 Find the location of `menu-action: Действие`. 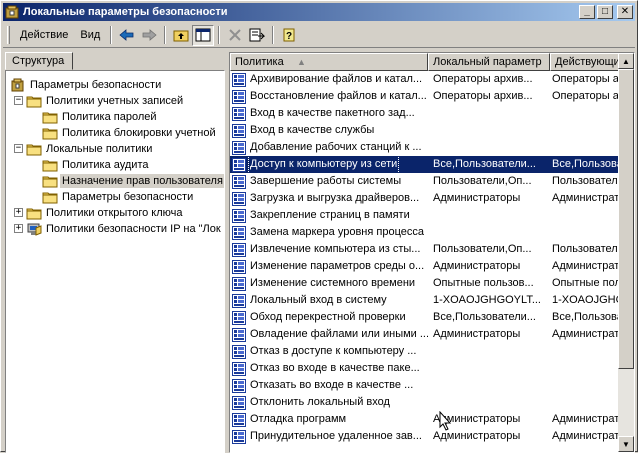

menu-action: Действие is located at coordinates (44, 35).